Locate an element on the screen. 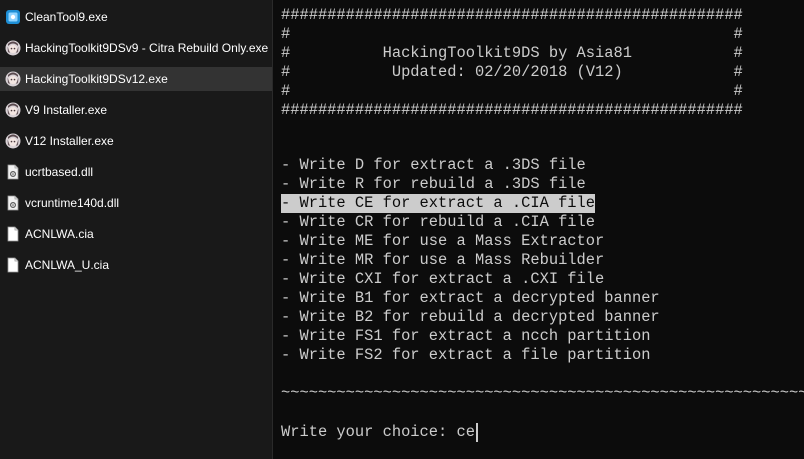 This screenshot has height=459, width=804. menu-option-cr: - Write CR for rebuild a .CIA file is located at coordinates (438, 222).